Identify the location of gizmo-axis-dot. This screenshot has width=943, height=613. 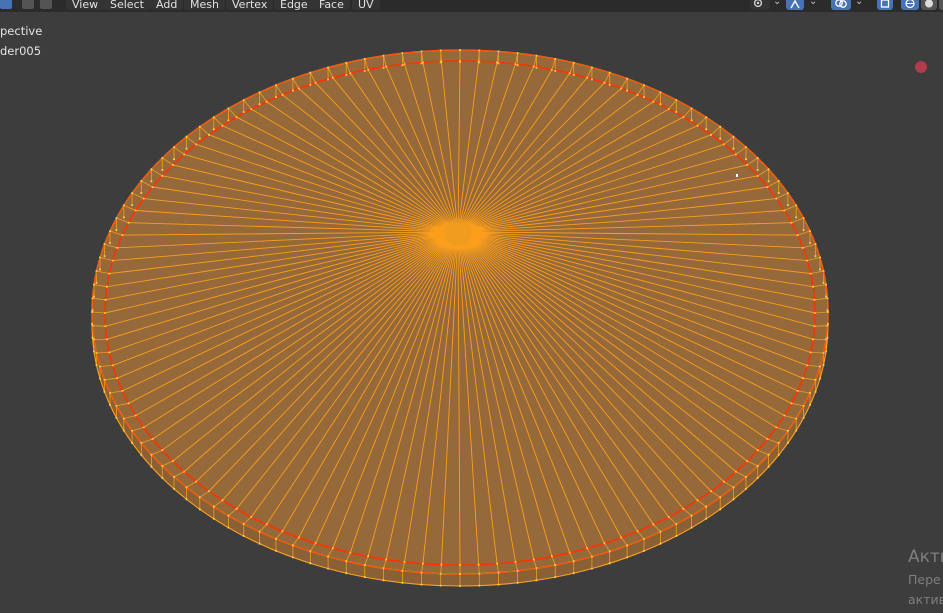
(921, 67).